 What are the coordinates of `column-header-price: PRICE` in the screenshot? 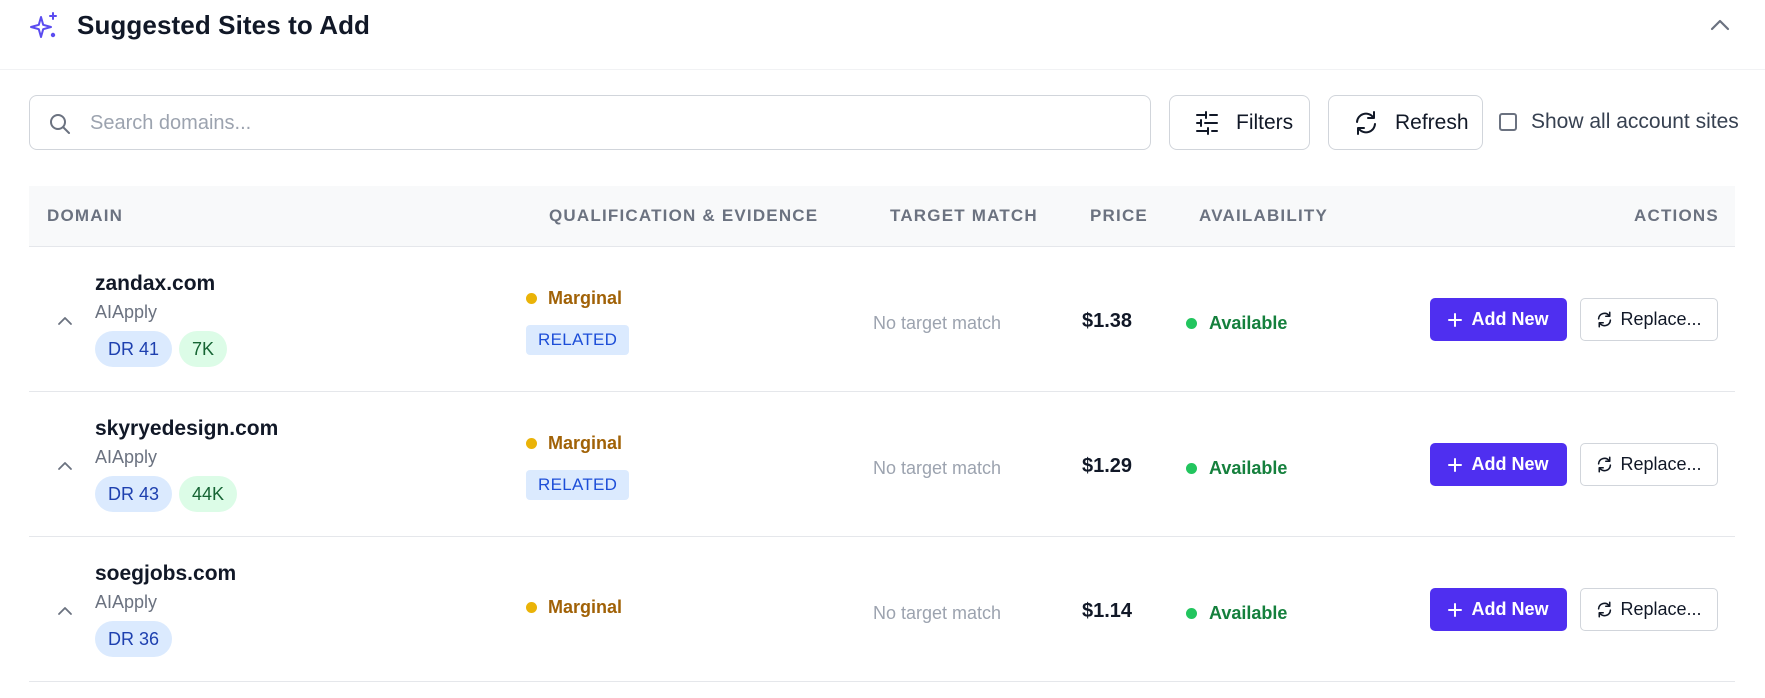 It's located at (1119, 215).